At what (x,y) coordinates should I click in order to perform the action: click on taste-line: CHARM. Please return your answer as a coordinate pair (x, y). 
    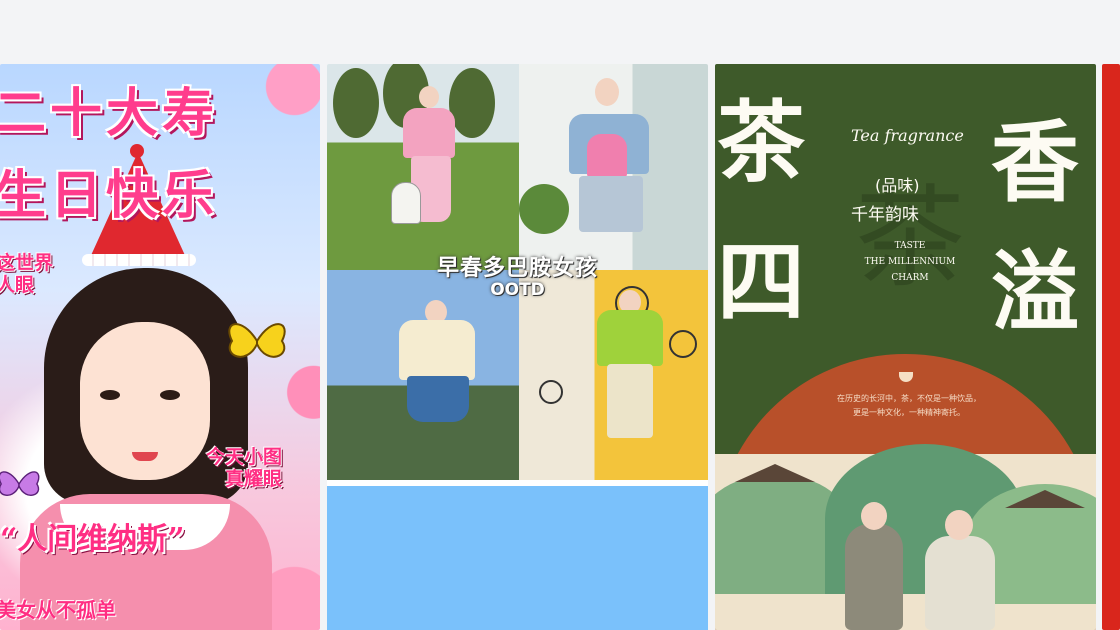
    Looking at the image, I should click on (910, 278).